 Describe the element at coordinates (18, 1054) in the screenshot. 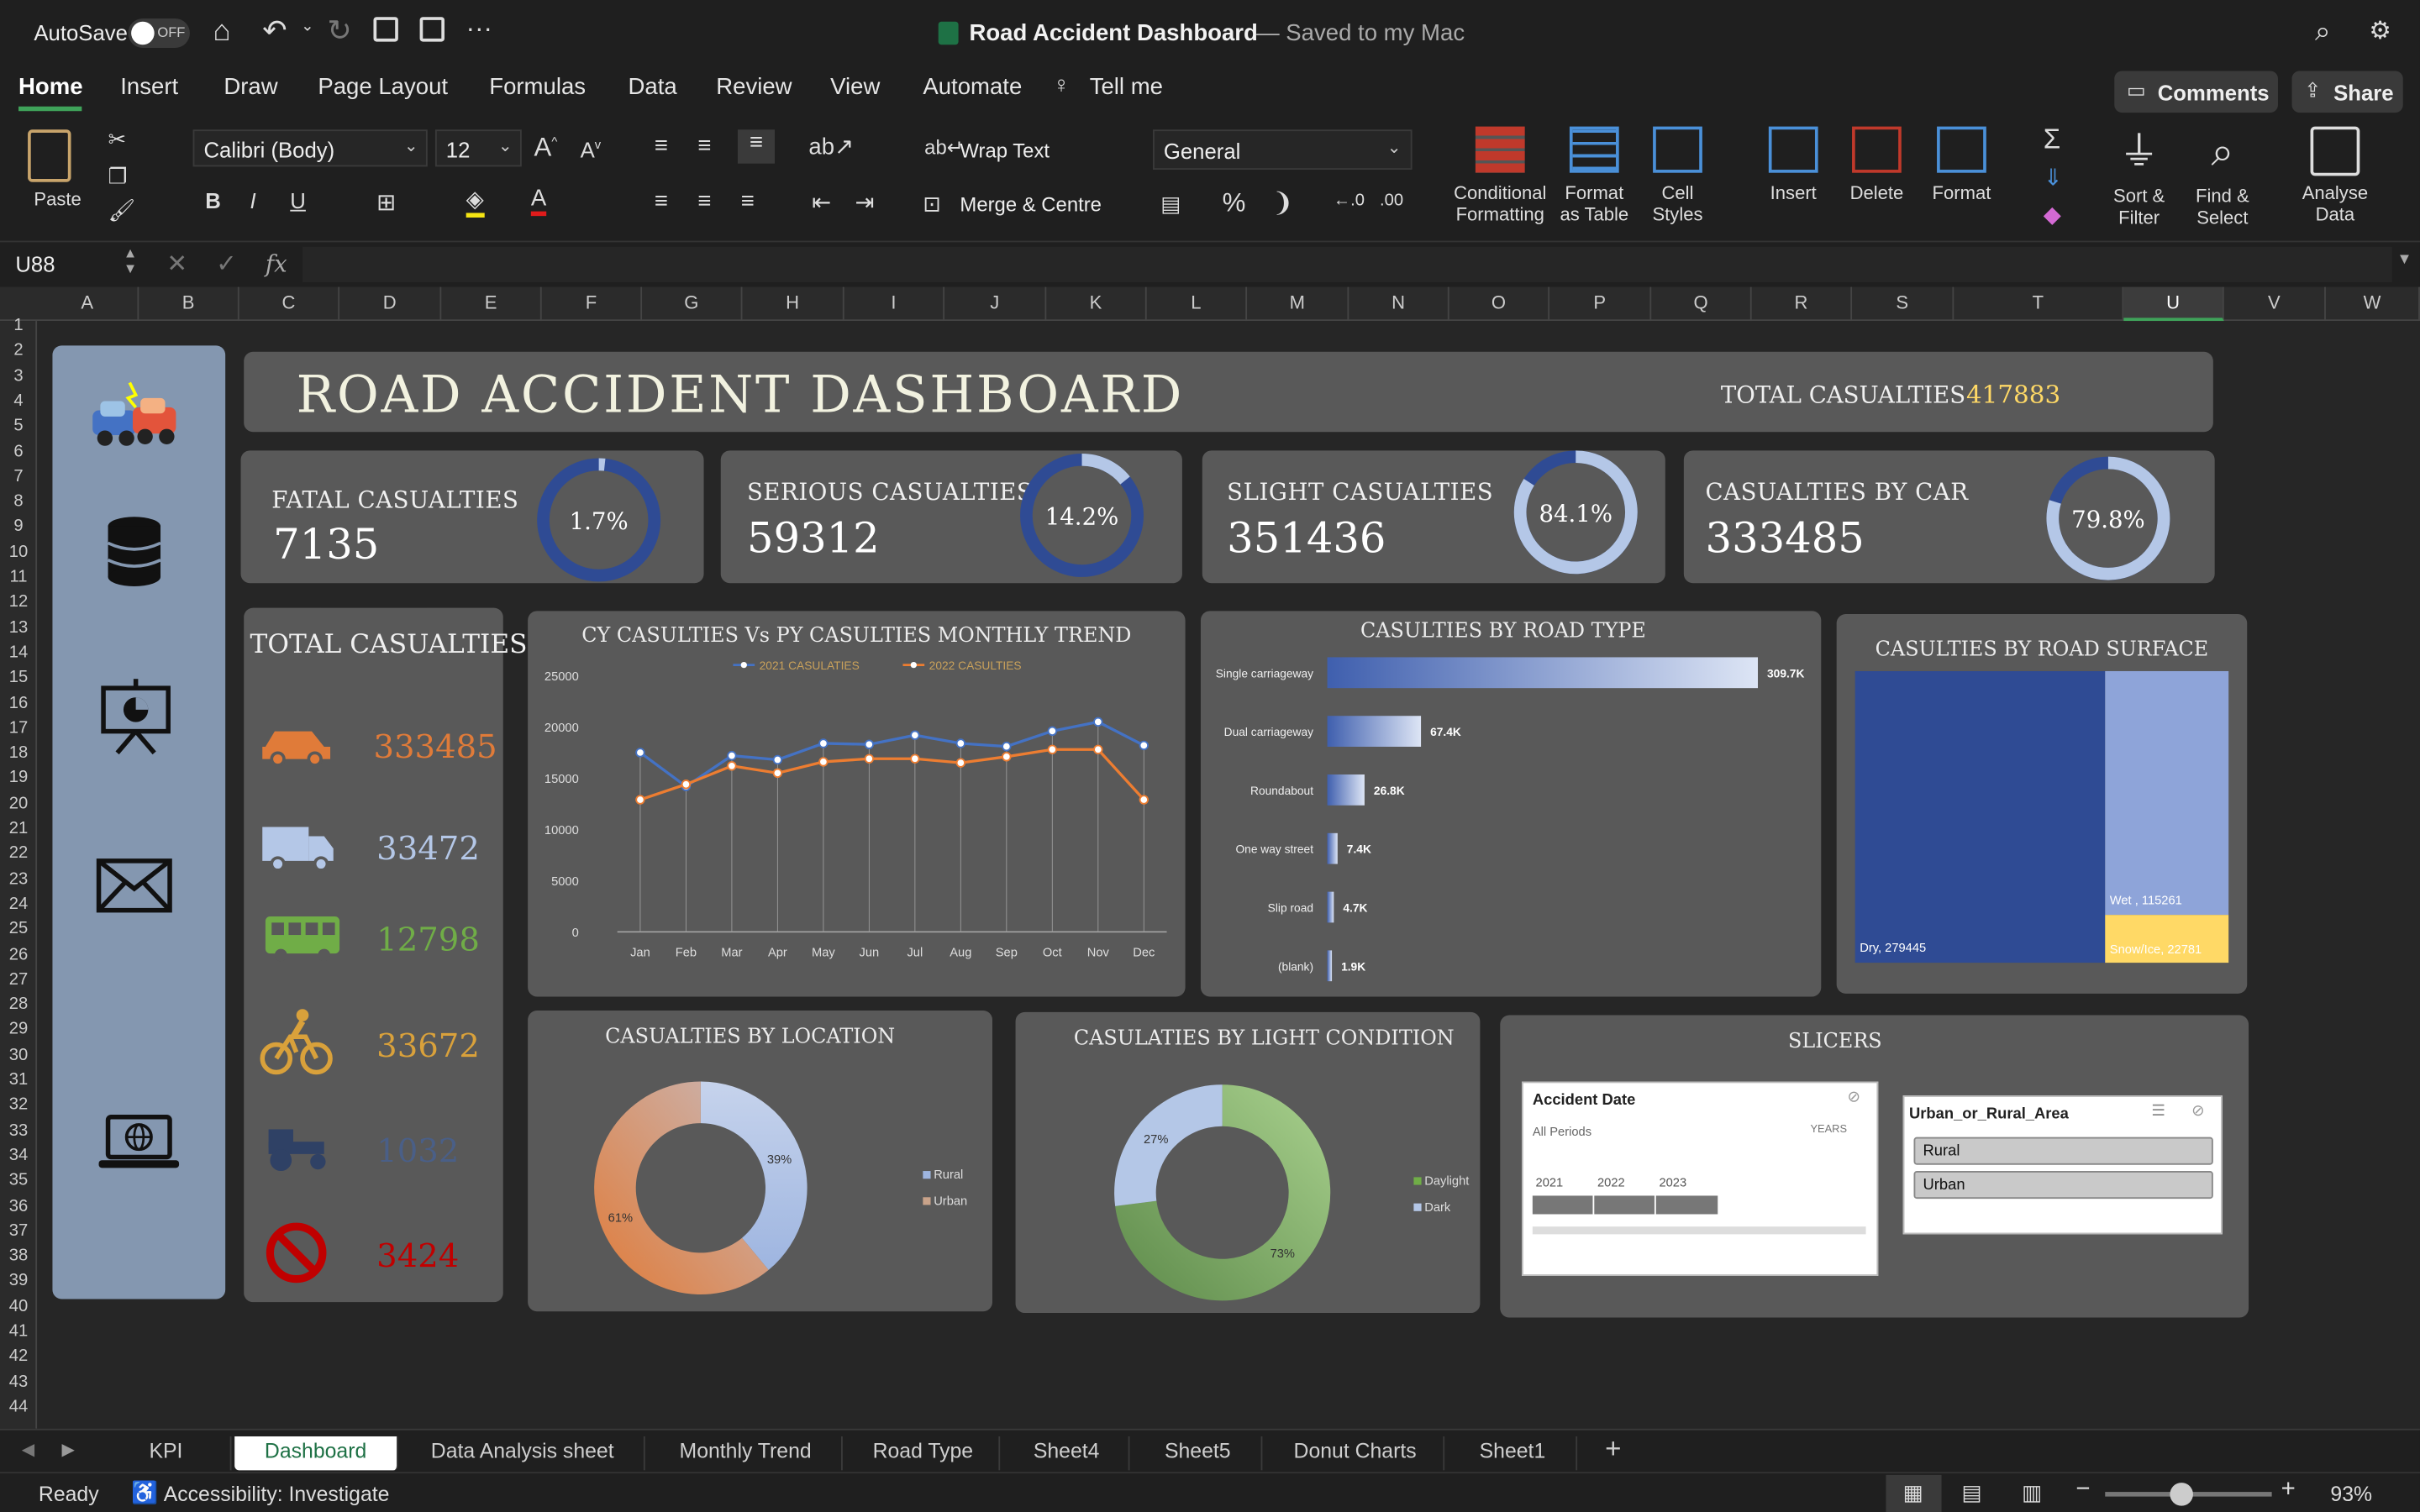

I see `row-header-30: 30` at that location.